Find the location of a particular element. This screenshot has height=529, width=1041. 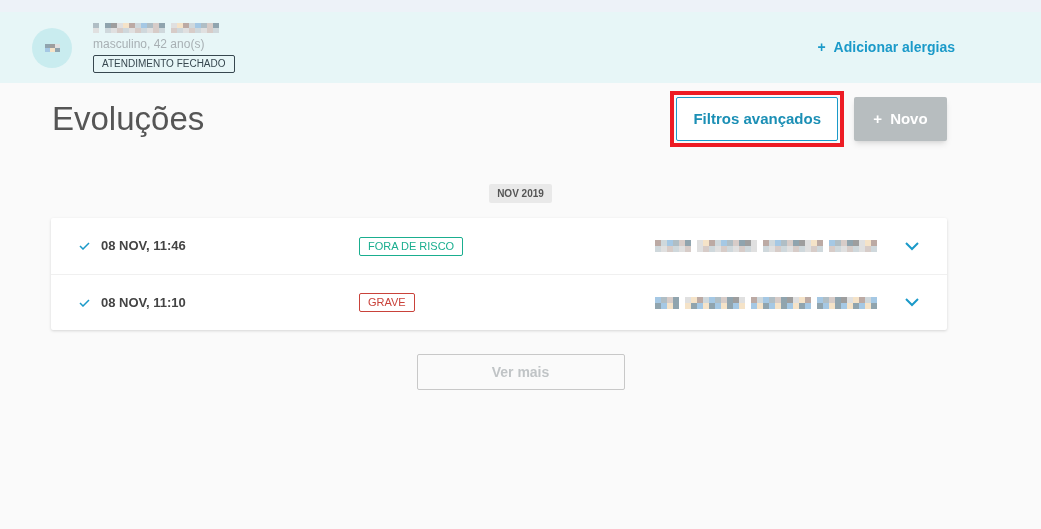

entry-row: 08 NOV, 11:46 FORA DE RISCO is located at coordinates (499, 246).